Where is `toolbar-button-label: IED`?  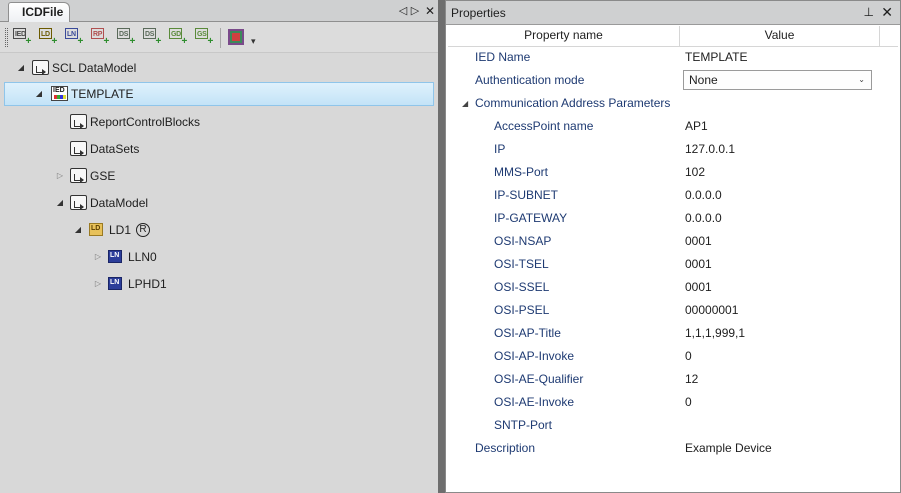
toolbar-button-label: IED is located at coordinates (19, 33).